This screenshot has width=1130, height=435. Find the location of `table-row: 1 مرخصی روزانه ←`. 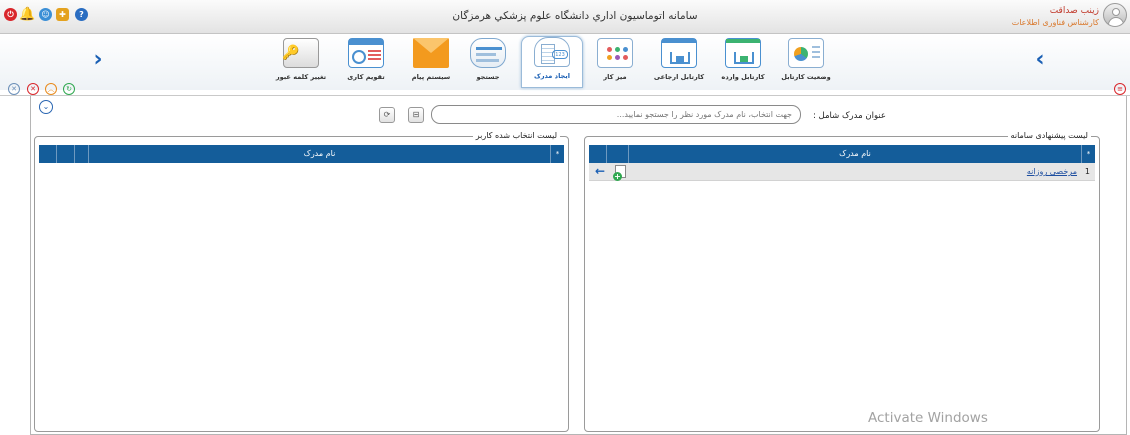

table-row: 1 مرخصی روزانه ← is located at coordinates (842, 172).